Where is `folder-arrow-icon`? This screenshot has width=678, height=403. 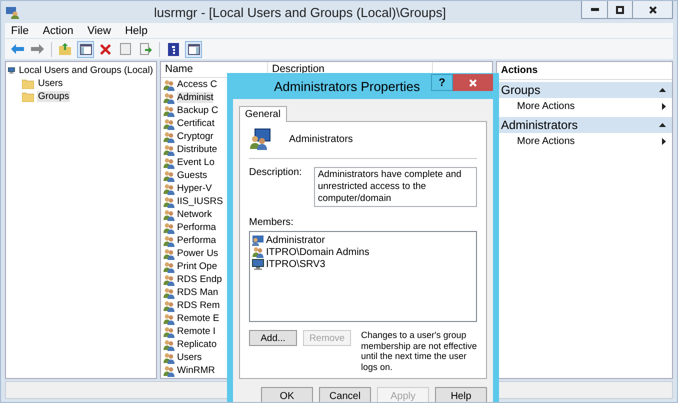
folder-arrow-icon is located at coordinates (65, 49).